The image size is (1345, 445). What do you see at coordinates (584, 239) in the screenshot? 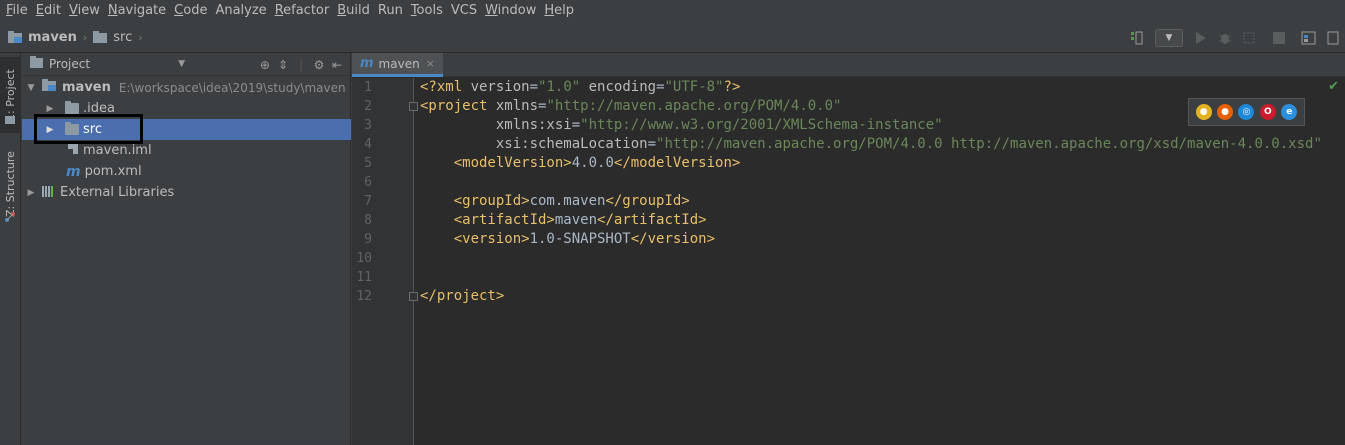
I see `code-line-9: <version>1.0-SNAPSHOT</version>` at bounding box center [584, 239].